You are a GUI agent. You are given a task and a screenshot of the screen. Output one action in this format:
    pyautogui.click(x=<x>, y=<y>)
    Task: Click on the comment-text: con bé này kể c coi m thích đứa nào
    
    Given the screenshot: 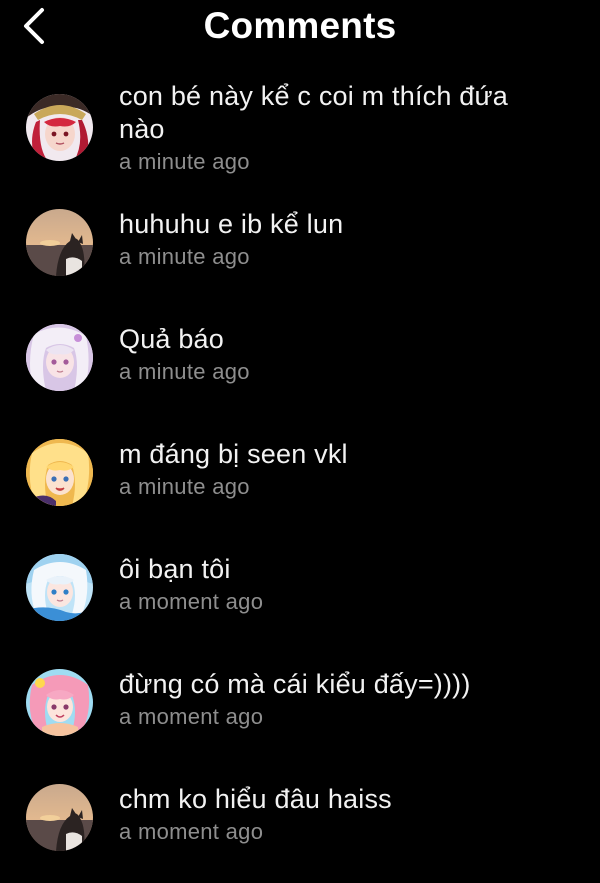 What is the action you would take?
    pyautogui.click(x=313, y=112)
    